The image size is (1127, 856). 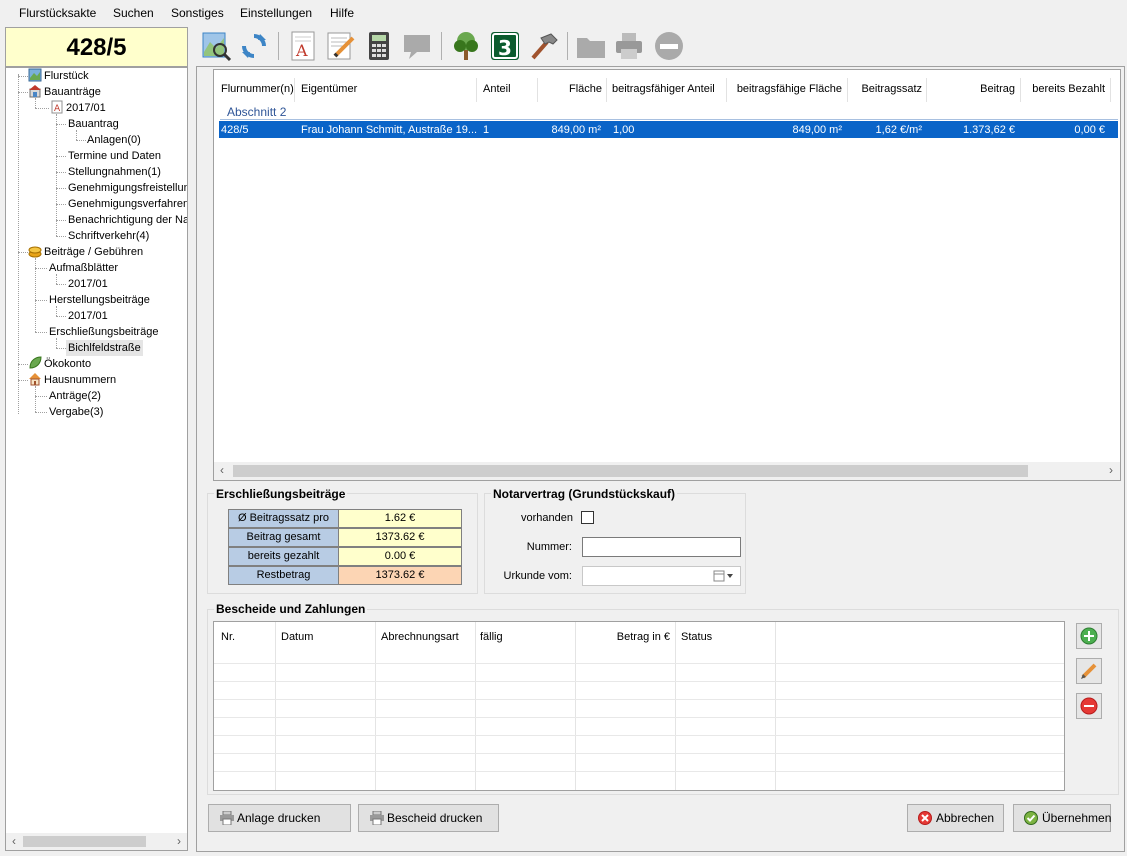 What do you see at coordinates (486, 130) in the screenshot?
I see `cell-anteil: 1` at bounding box center [486, 130].